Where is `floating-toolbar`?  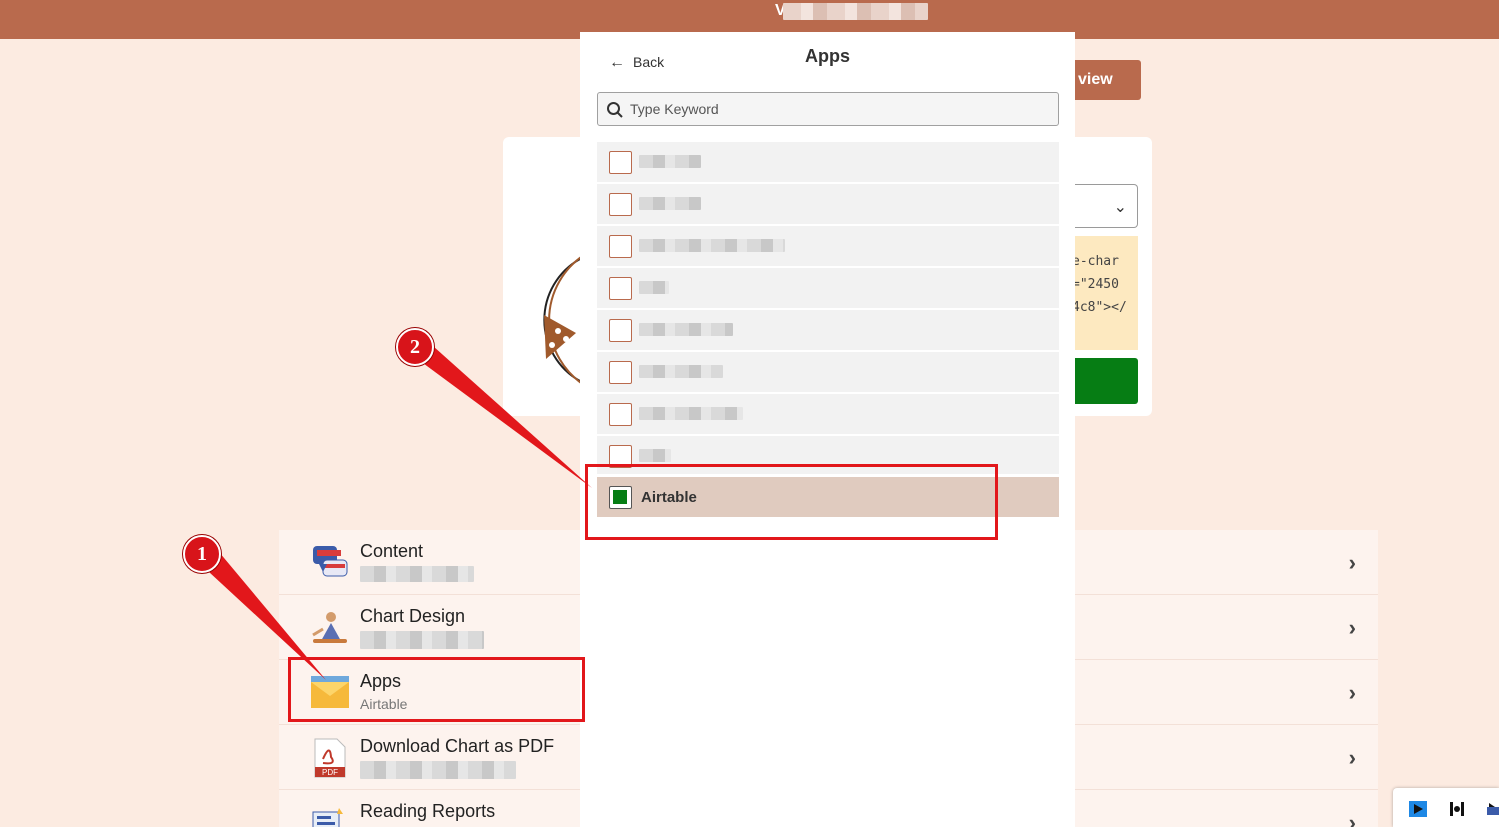 floating-toolbar is located at coordinates (1446, 807).